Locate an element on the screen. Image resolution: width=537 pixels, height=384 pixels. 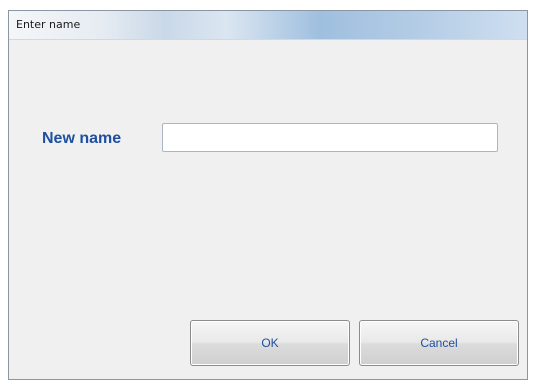
new-name-label: New name is located at coordinates (82, 138).